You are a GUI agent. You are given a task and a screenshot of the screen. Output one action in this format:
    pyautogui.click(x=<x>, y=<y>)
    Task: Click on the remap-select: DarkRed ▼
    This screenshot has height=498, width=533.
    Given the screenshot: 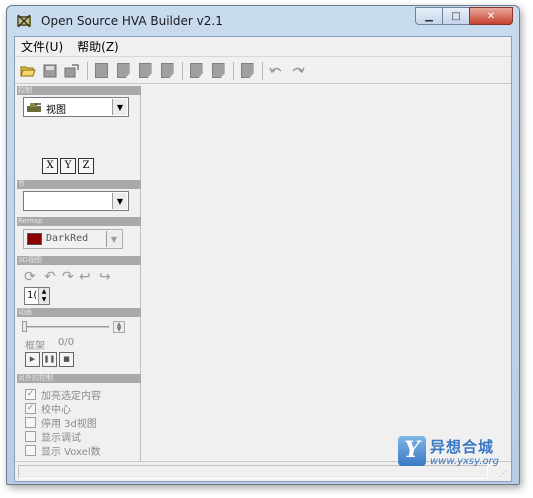 What is the action you would take?
    pyautogui.click(x=73, y=239)
    